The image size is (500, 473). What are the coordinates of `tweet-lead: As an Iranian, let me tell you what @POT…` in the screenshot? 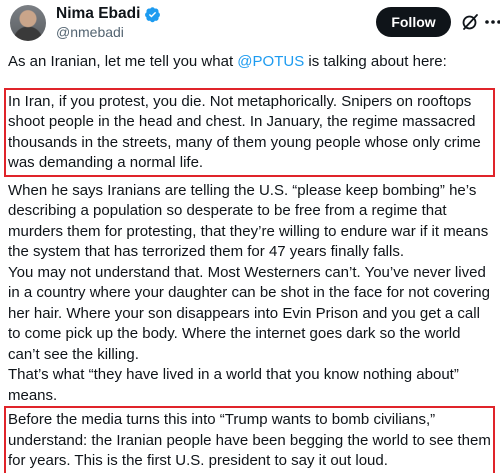 It's located at (251, 62).